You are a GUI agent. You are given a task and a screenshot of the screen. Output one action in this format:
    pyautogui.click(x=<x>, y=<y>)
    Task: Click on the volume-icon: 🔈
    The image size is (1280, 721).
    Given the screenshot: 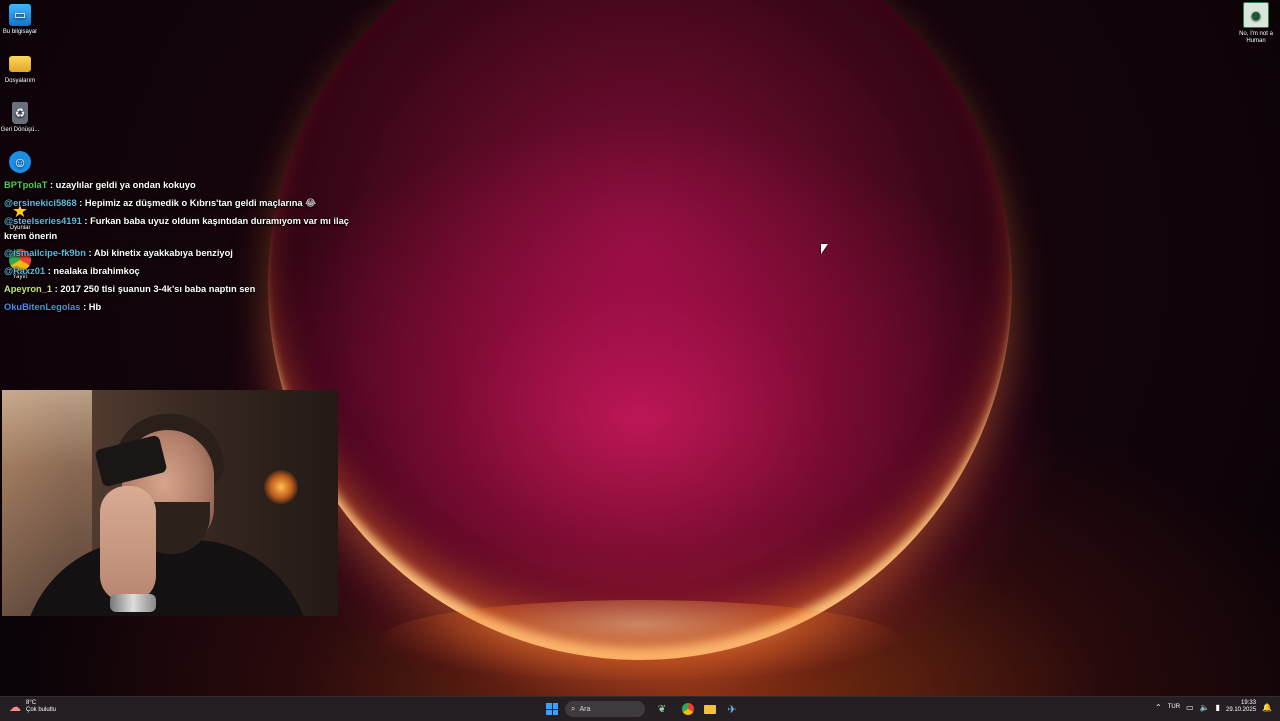 What is the action you would take?
    pyautogui.click(x=1205, y=707)
    